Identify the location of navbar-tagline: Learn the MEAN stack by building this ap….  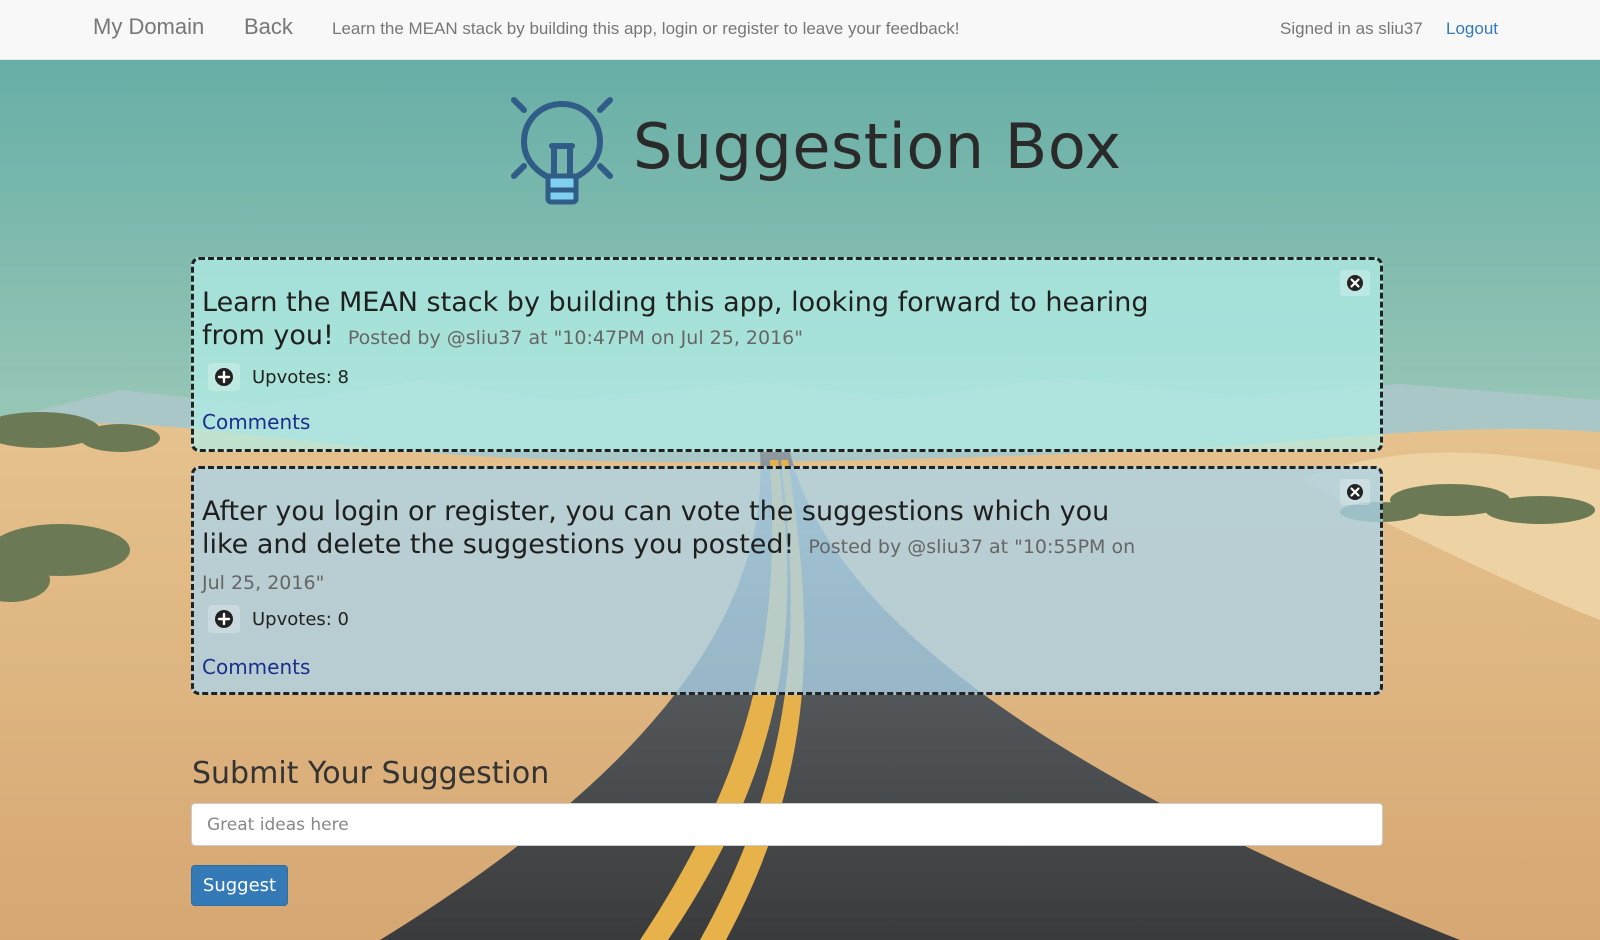
(646, 28).